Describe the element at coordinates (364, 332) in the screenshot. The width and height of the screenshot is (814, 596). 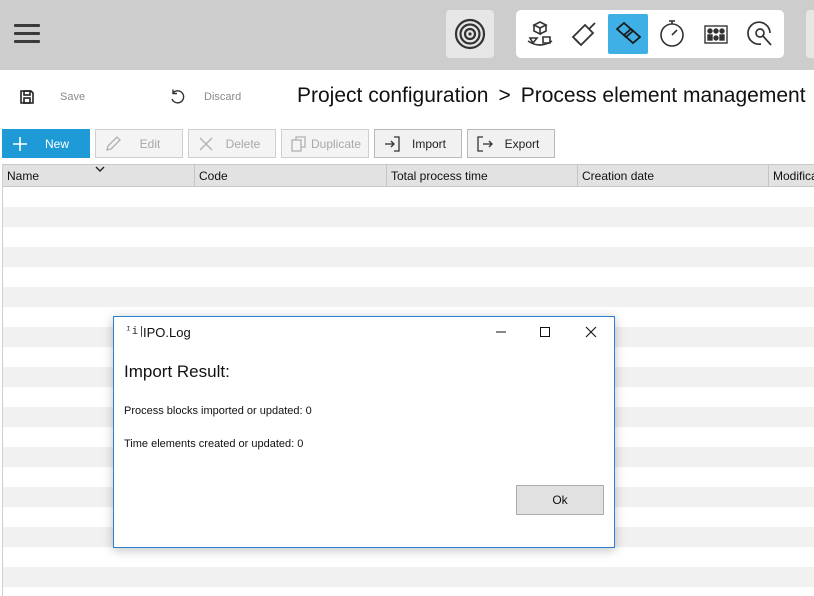
I see `dialog-title-bar: ᴵi| IPO.Log` at that location.